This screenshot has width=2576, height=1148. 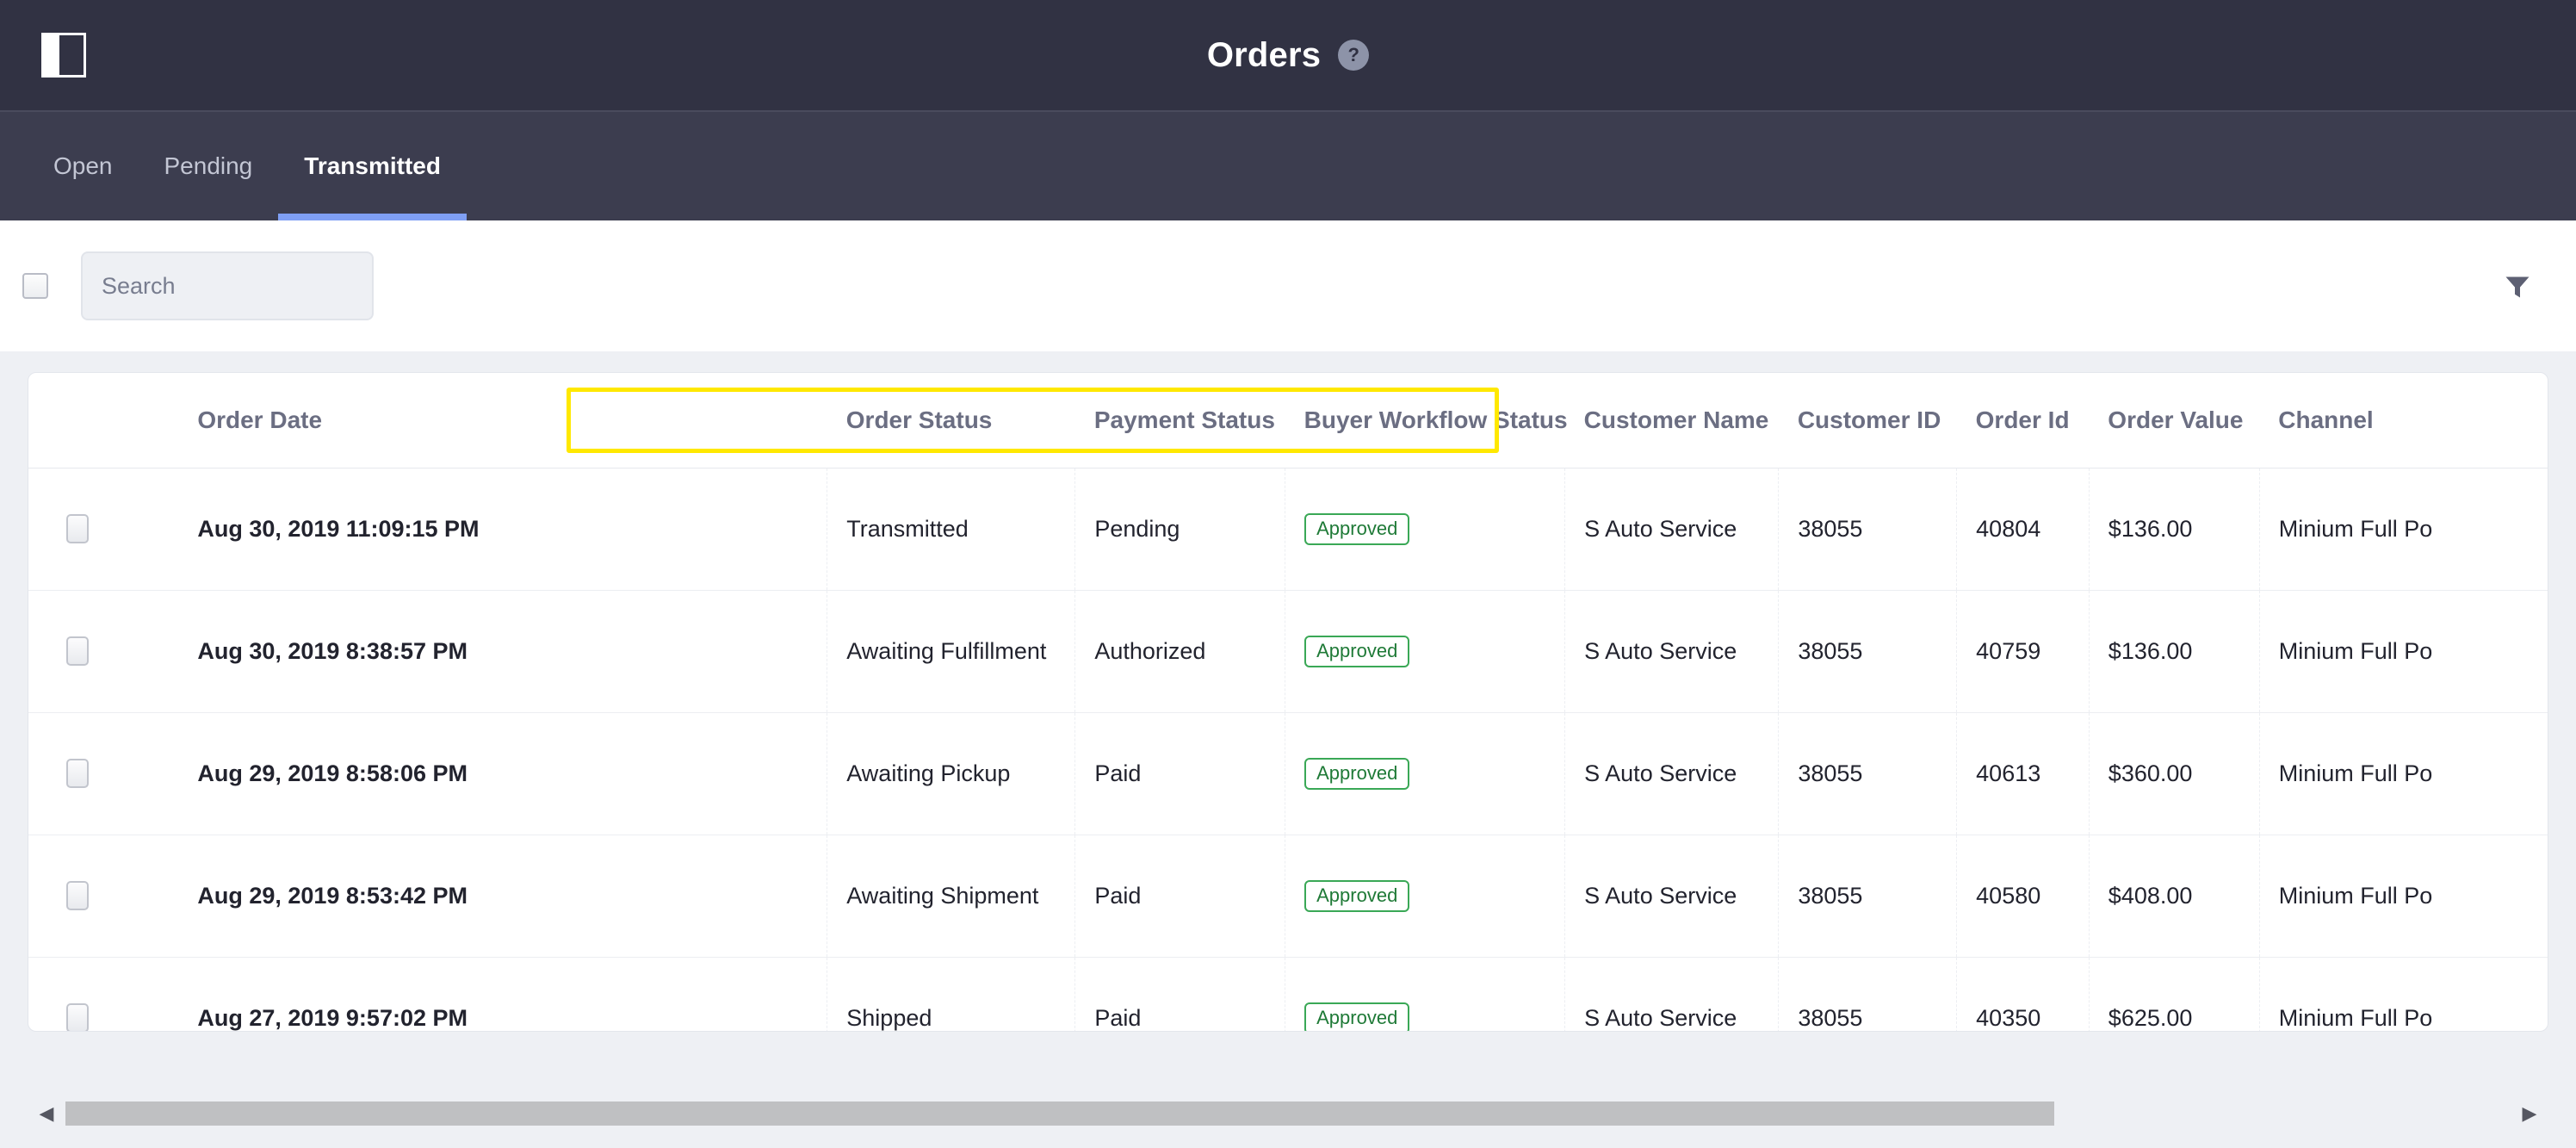 I want to click on cell-order-value: $360.00, so click(x=2175, y=773).